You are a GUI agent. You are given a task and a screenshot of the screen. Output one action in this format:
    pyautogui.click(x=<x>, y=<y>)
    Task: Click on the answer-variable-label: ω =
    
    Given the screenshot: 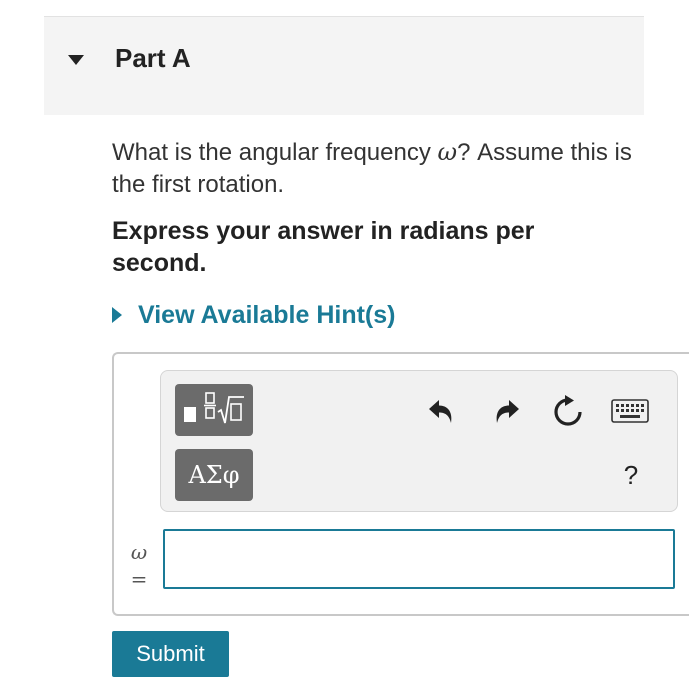 What is the action you would take?
    pyautogui.click(x=139, y=566)
    